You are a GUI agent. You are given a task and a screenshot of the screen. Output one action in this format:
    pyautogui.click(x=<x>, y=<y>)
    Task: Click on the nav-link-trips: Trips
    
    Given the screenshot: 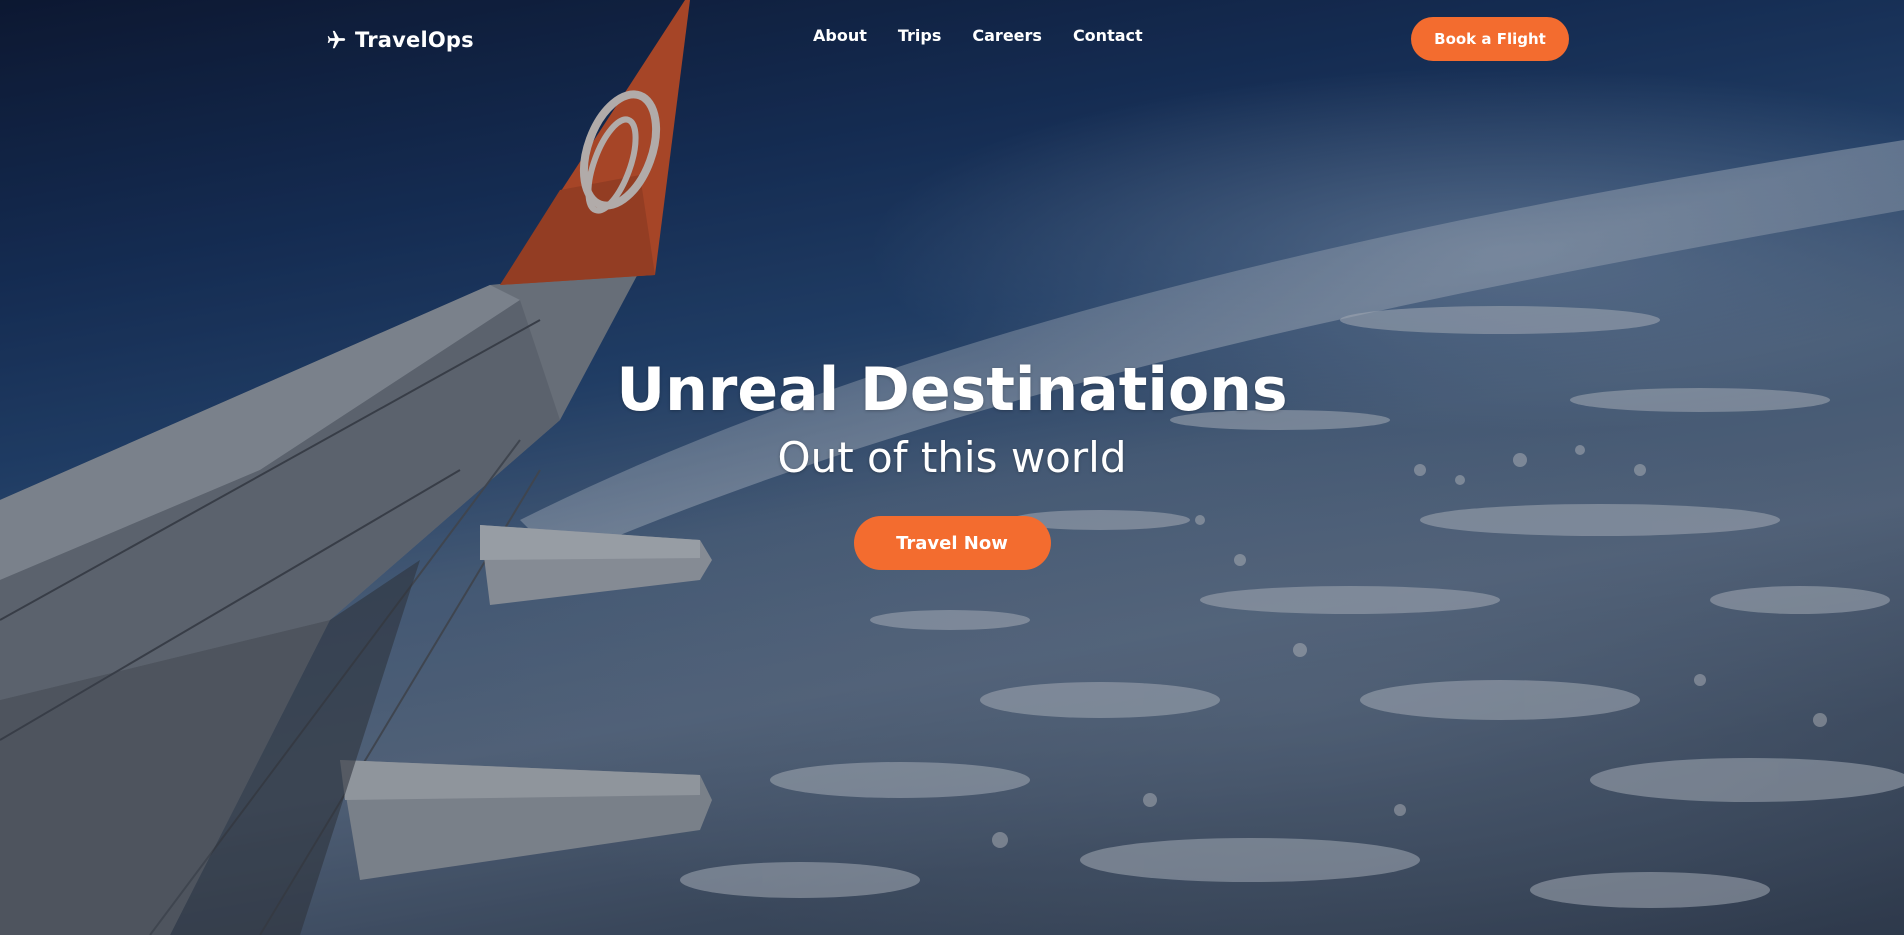 What is the action you would take?
    pyautogui.click(x=920, y=35)
    